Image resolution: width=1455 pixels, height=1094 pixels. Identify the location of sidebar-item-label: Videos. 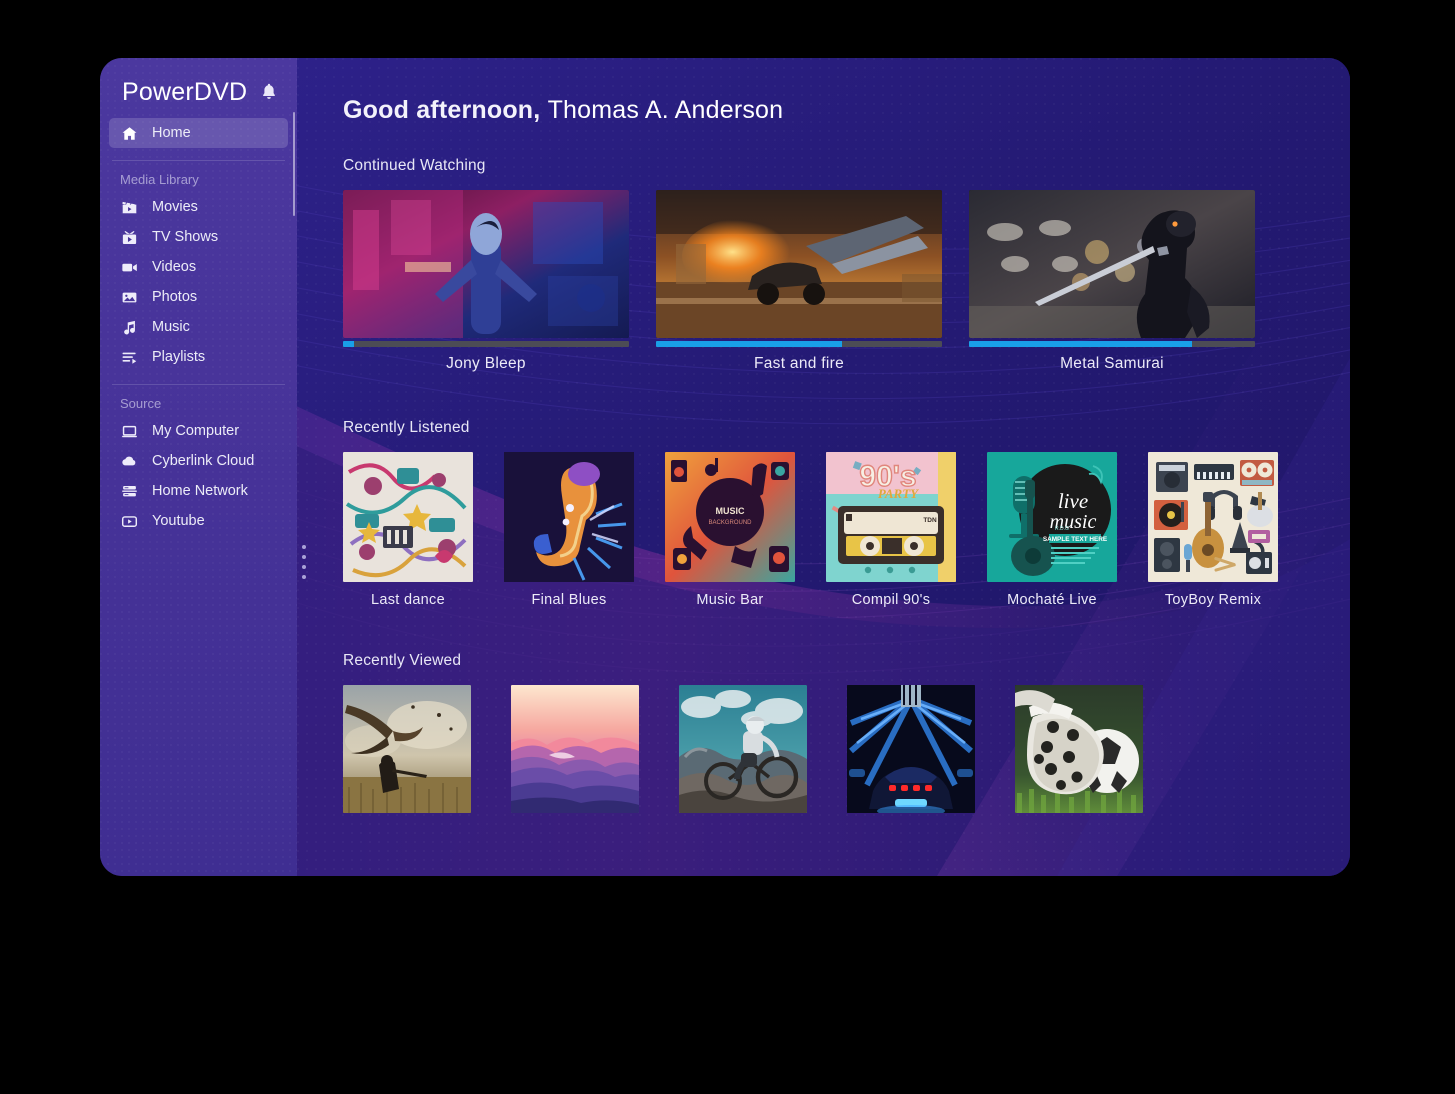
(174, 267).